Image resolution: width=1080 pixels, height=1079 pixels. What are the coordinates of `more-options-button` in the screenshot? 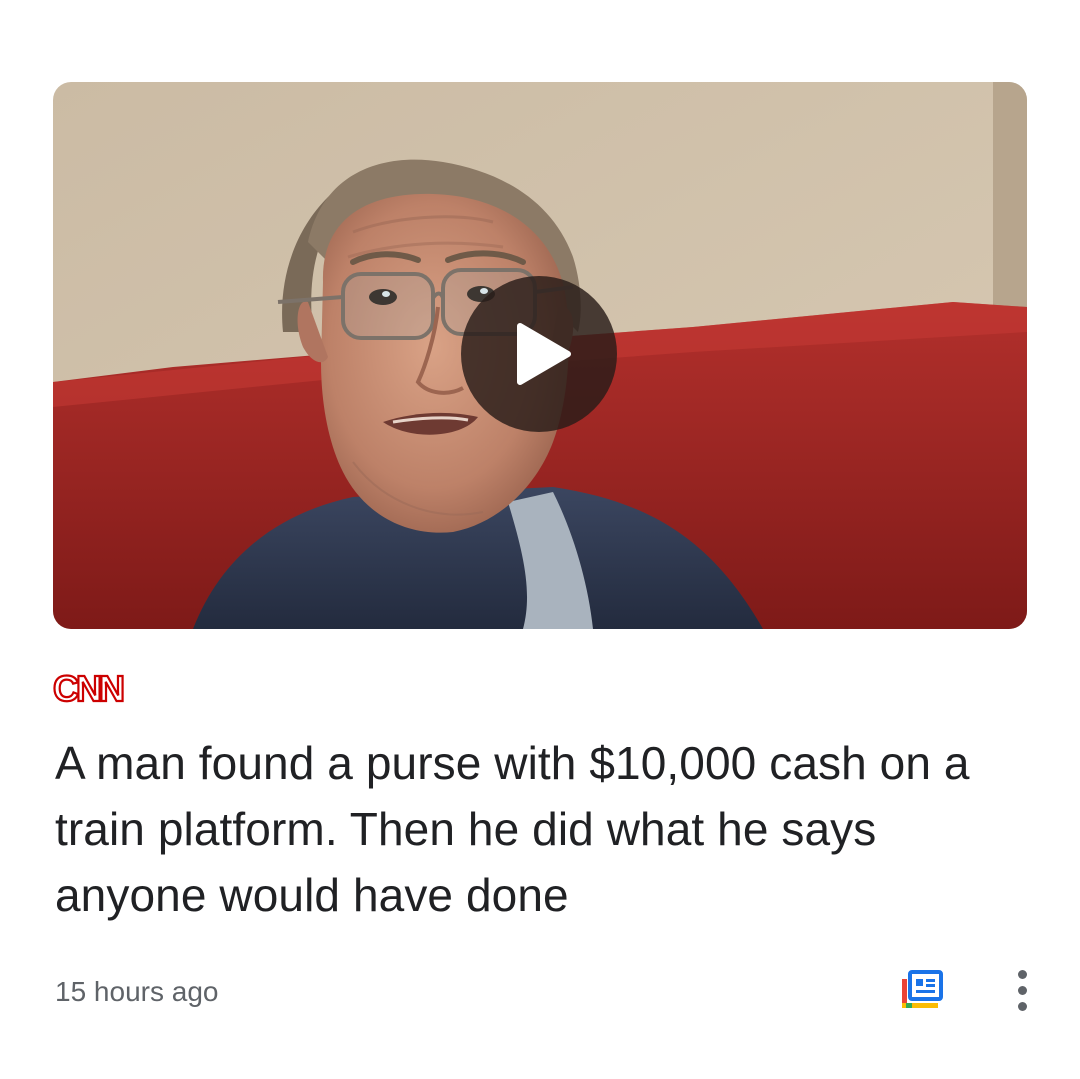 It's located at (1022, 990).